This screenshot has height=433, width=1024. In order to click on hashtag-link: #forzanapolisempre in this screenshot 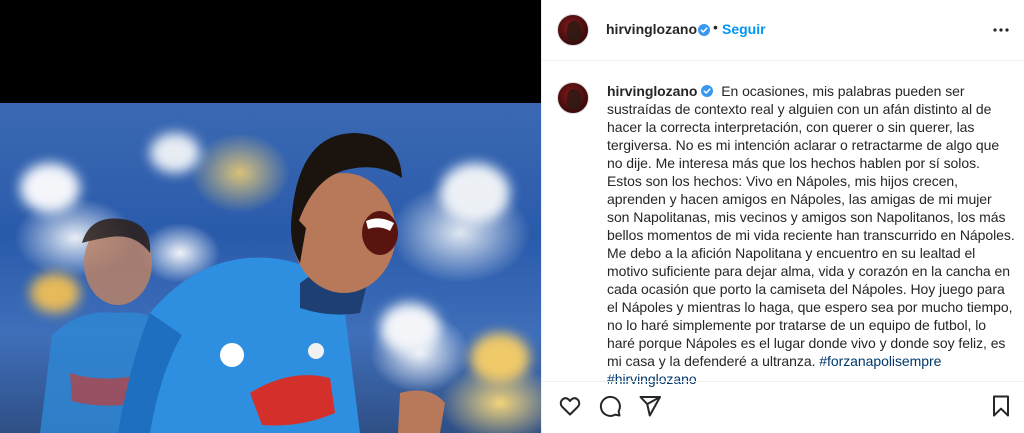, I will do `click(880, 361)`.